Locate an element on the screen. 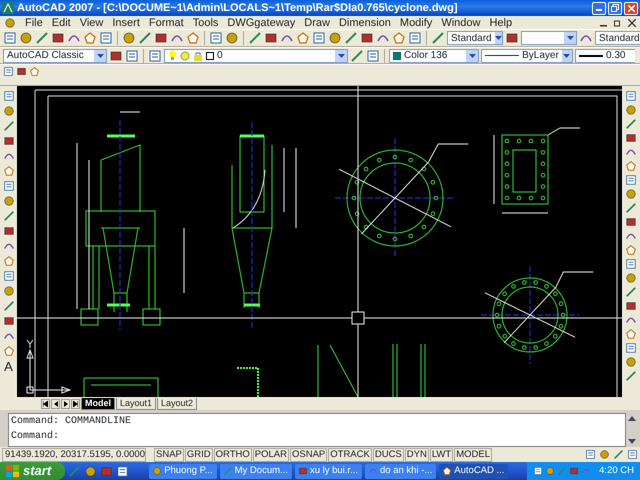 The image size is (640, 480). linetype-dropdown: ByLayer is located at coordinates (527, 55).